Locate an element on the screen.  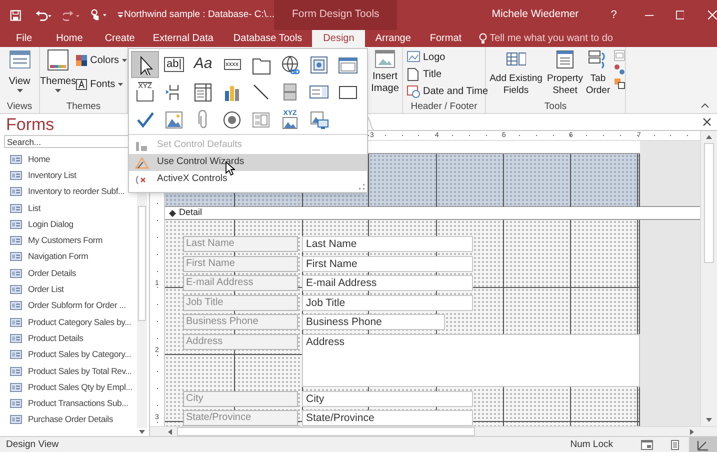
colors-button: Colors is located at coordinates (102, 60).